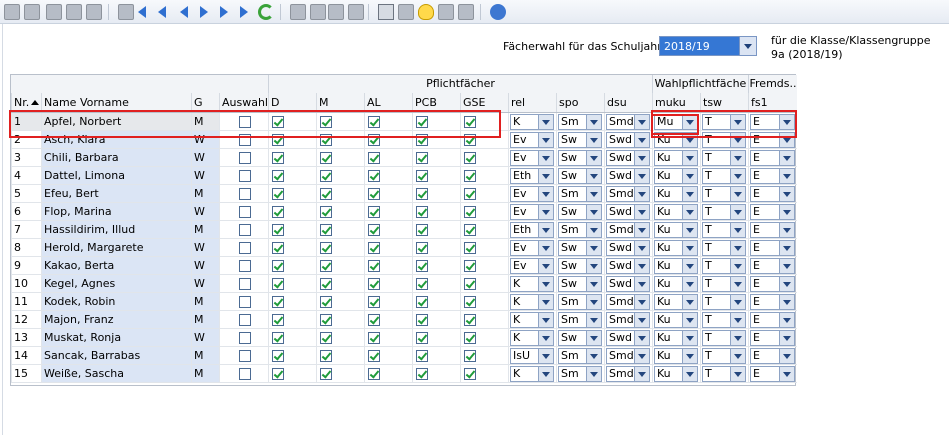 The height and width of the screenshot is (435, 949). I want to click on column-header-rel: rel, so click(532, 102).